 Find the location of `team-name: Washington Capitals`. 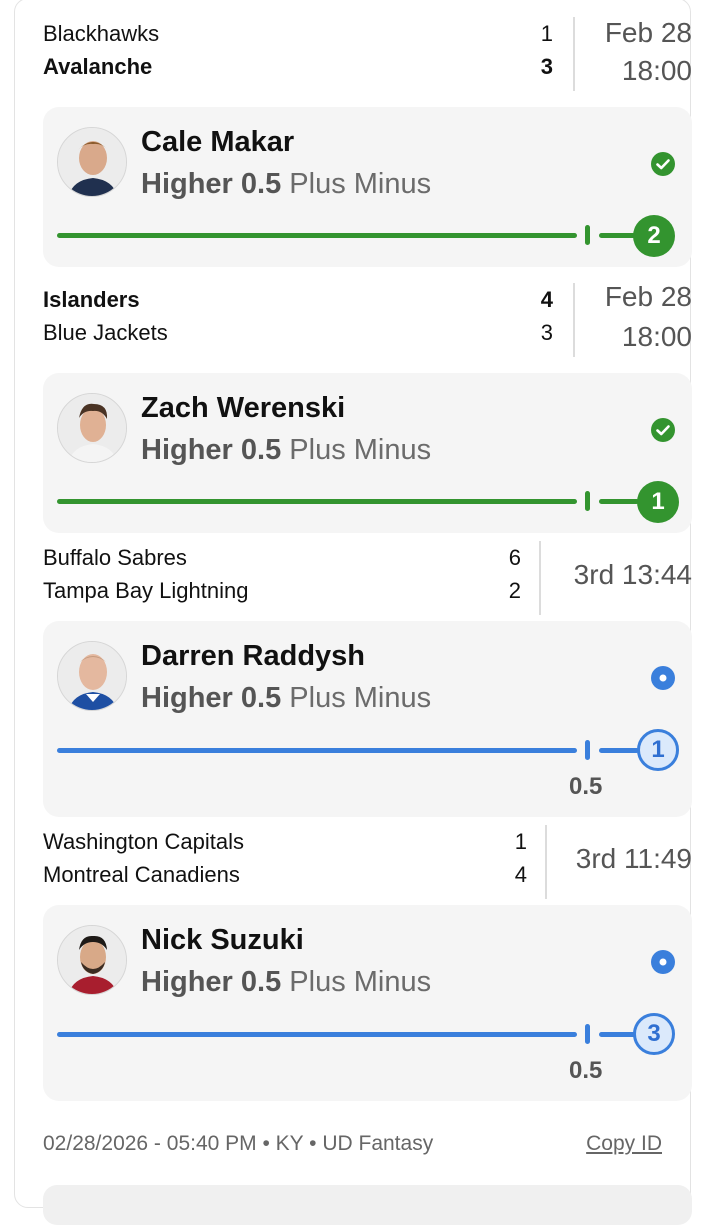

team-name: Washington Capitals is located at coordinates (143, 841).